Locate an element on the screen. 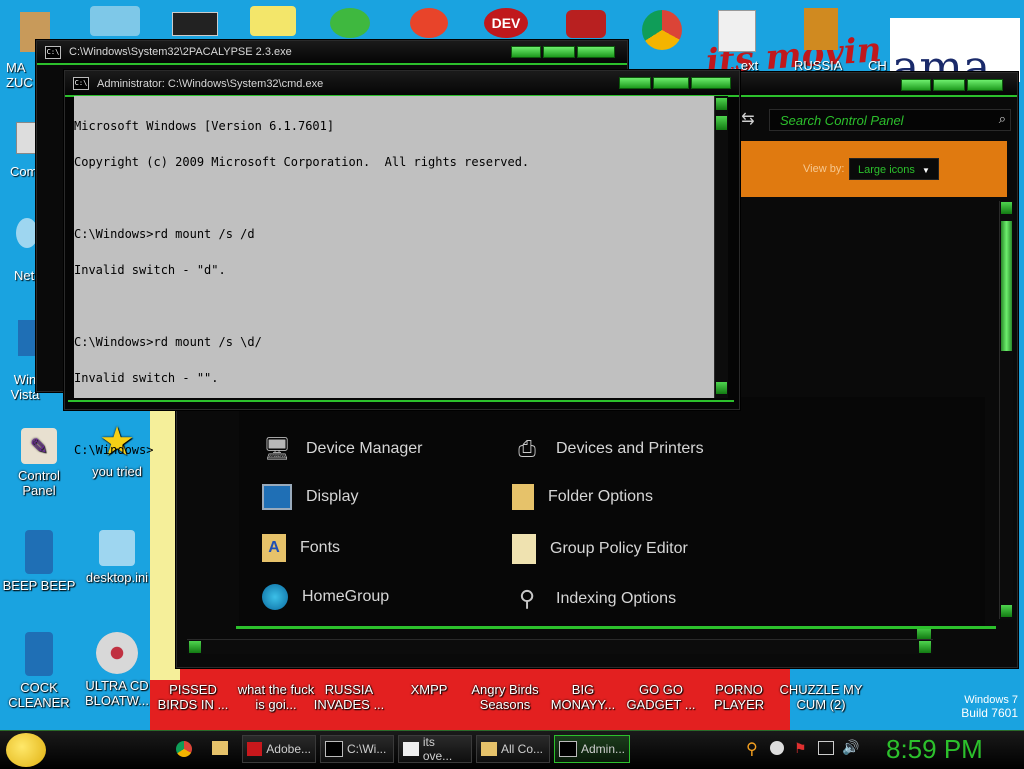 The image size is (1024, 769). homegroup-icon is located at coordinates (275, 597).